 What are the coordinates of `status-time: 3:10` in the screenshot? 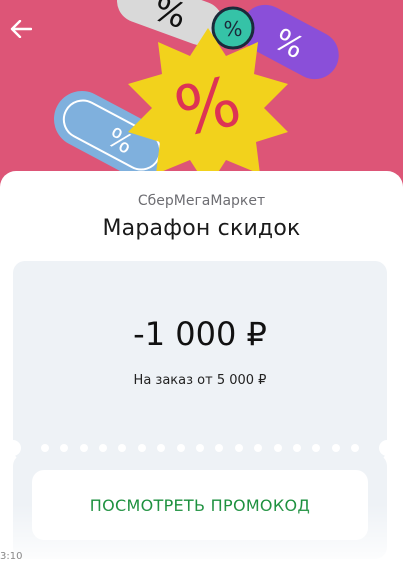 It's located at (11, 556).